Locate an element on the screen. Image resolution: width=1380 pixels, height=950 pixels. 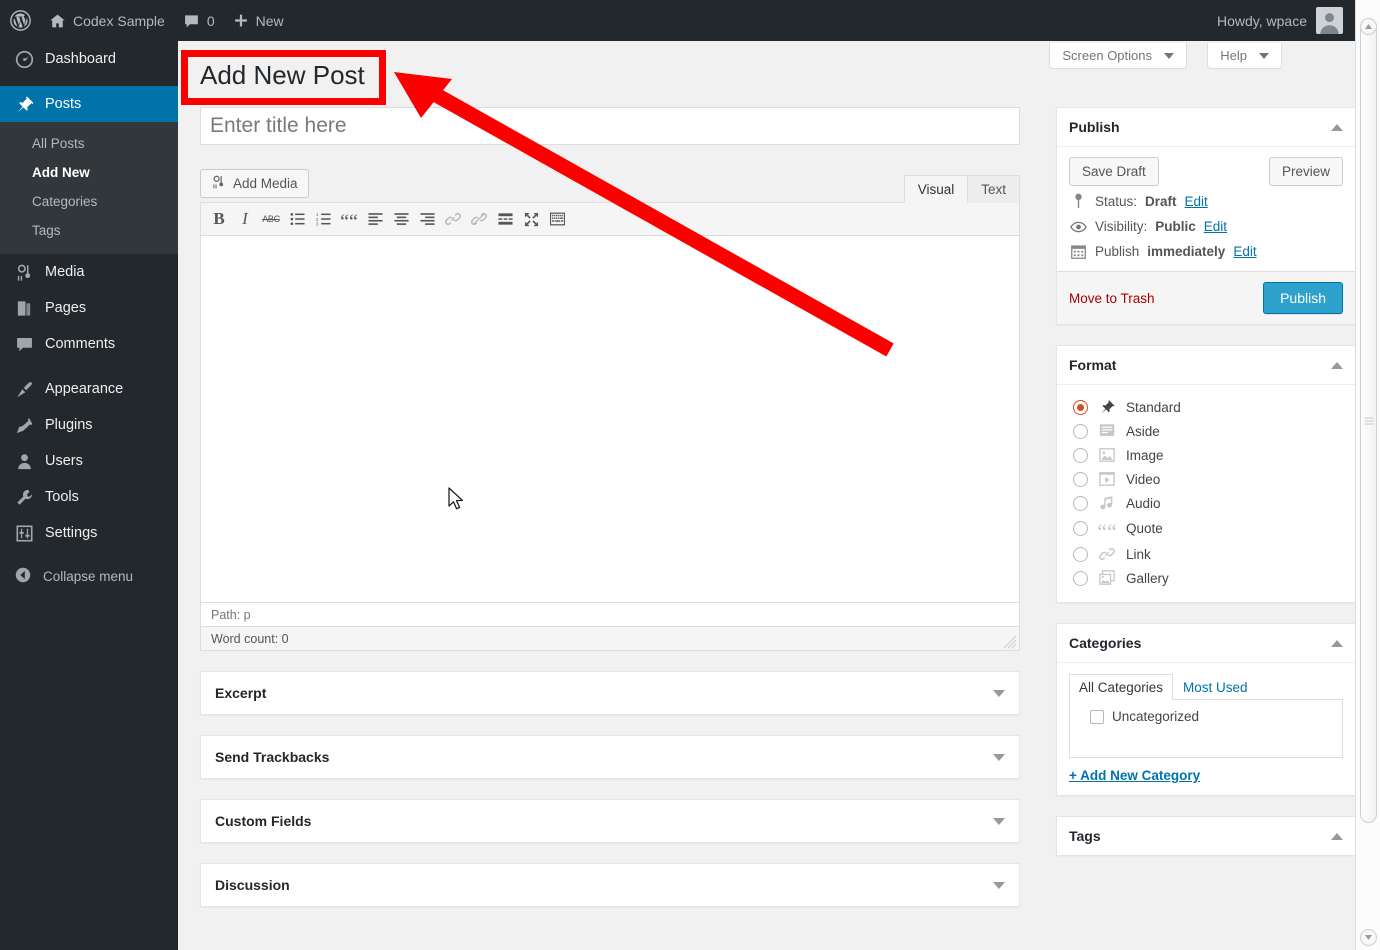
sidebar-item-plugins: Plugins is located at coordinates (89, 425).